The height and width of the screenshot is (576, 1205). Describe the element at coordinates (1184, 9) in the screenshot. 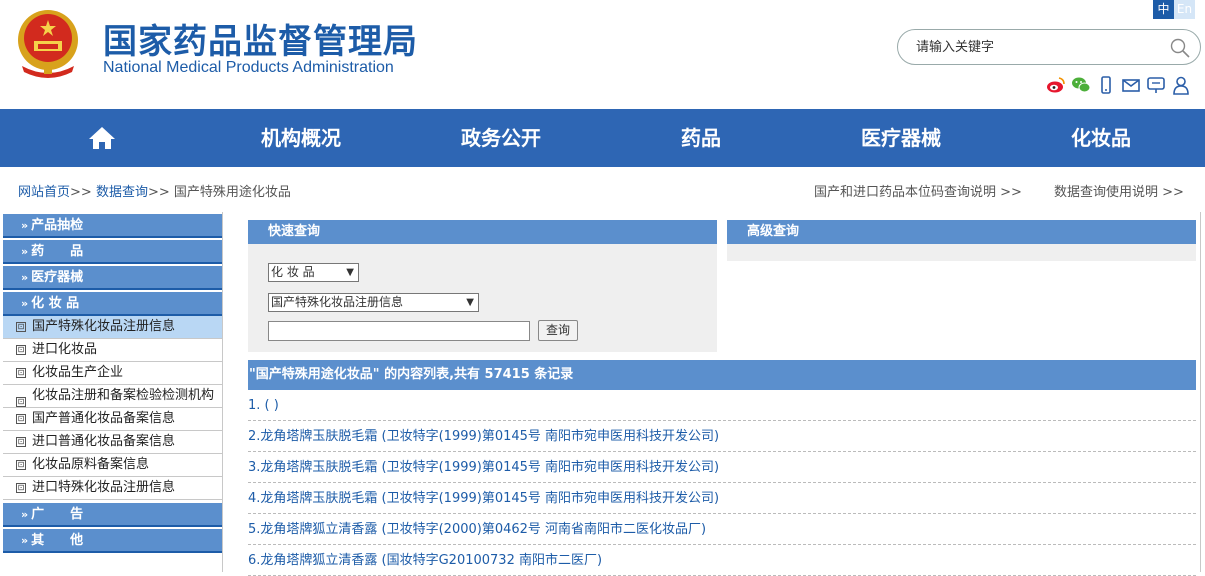

I see `lang-en-button: En` at that location.